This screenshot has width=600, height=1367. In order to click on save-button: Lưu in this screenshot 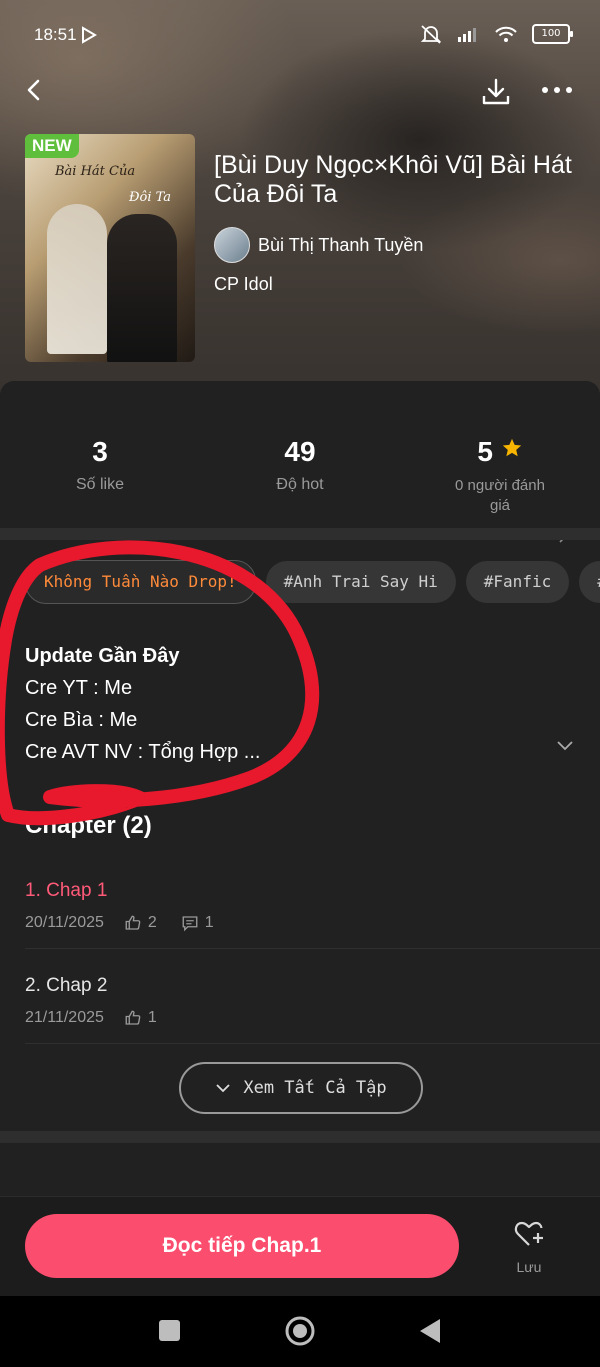, I will do `click(529, 1247)`.